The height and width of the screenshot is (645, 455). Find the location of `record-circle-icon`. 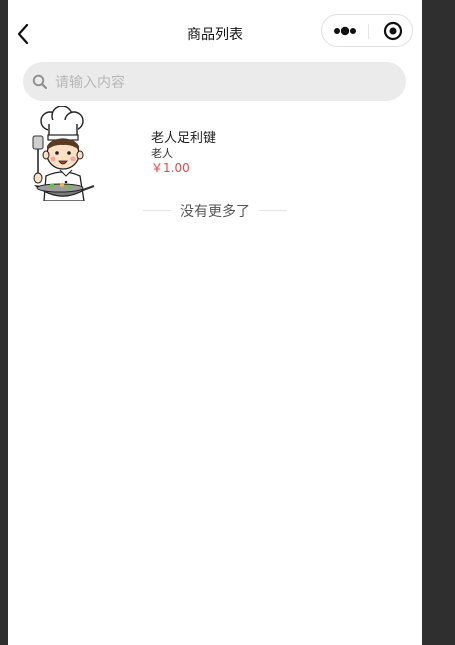

record-circle-icon is located at coordinates (393, 31).